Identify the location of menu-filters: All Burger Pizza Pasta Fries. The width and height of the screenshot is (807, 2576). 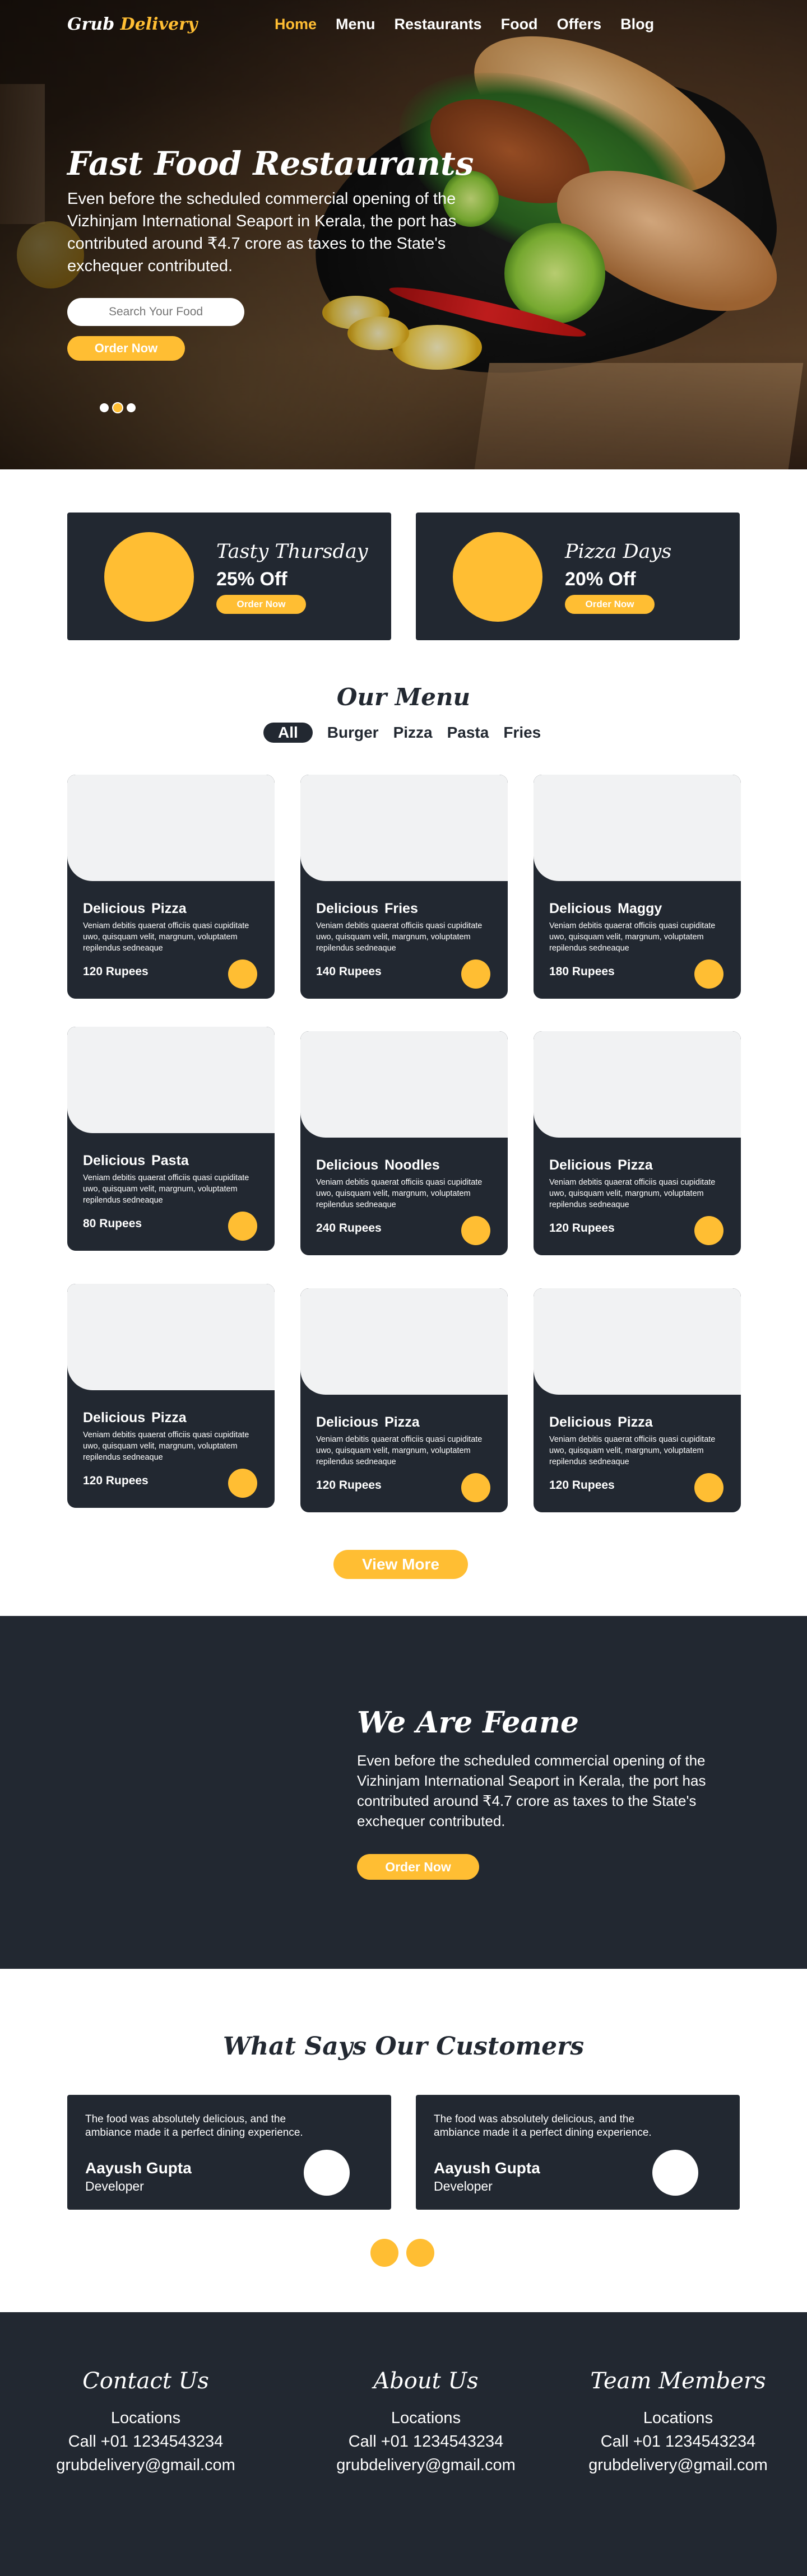
(402, 733).